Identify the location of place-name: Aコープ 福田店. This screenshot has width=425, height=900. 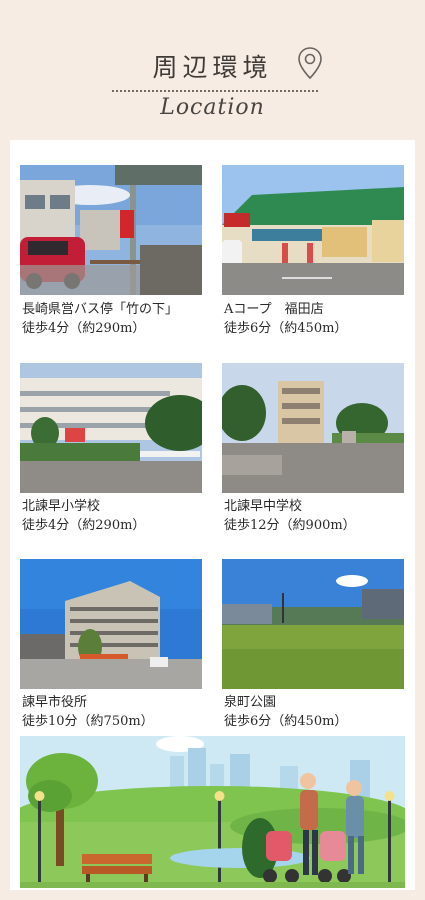
(274, 309).